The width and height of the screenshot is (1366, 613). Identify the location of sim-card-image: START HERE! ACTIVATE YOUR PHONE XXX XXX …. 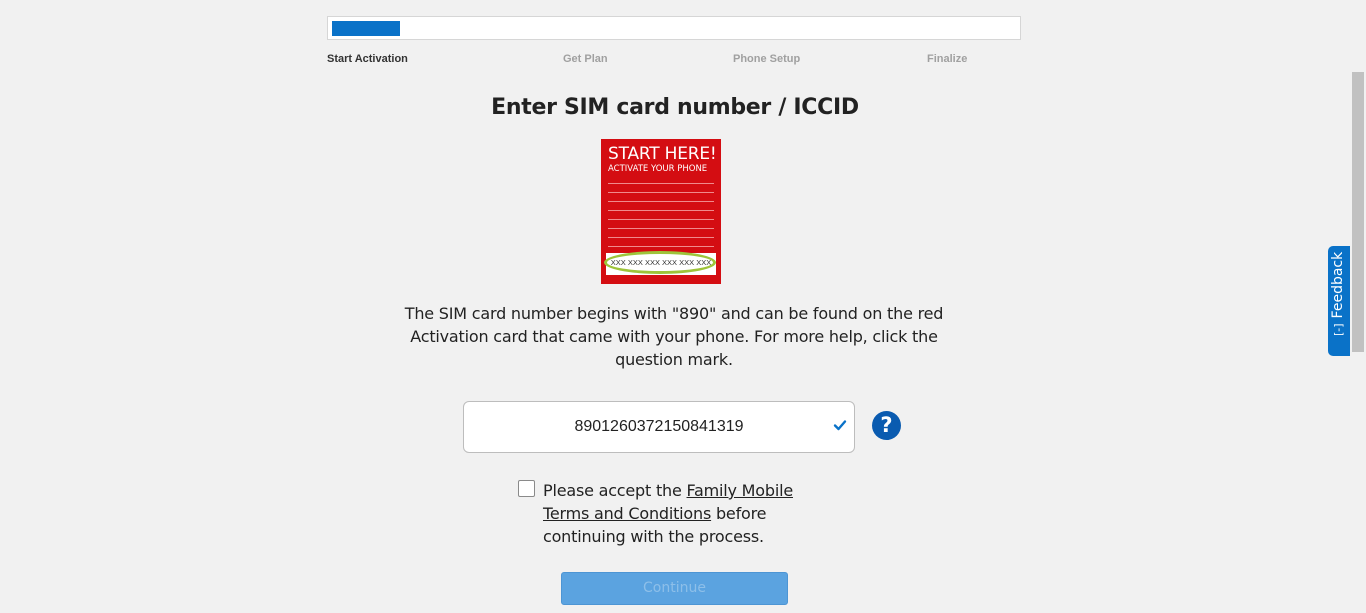
(661, 211).